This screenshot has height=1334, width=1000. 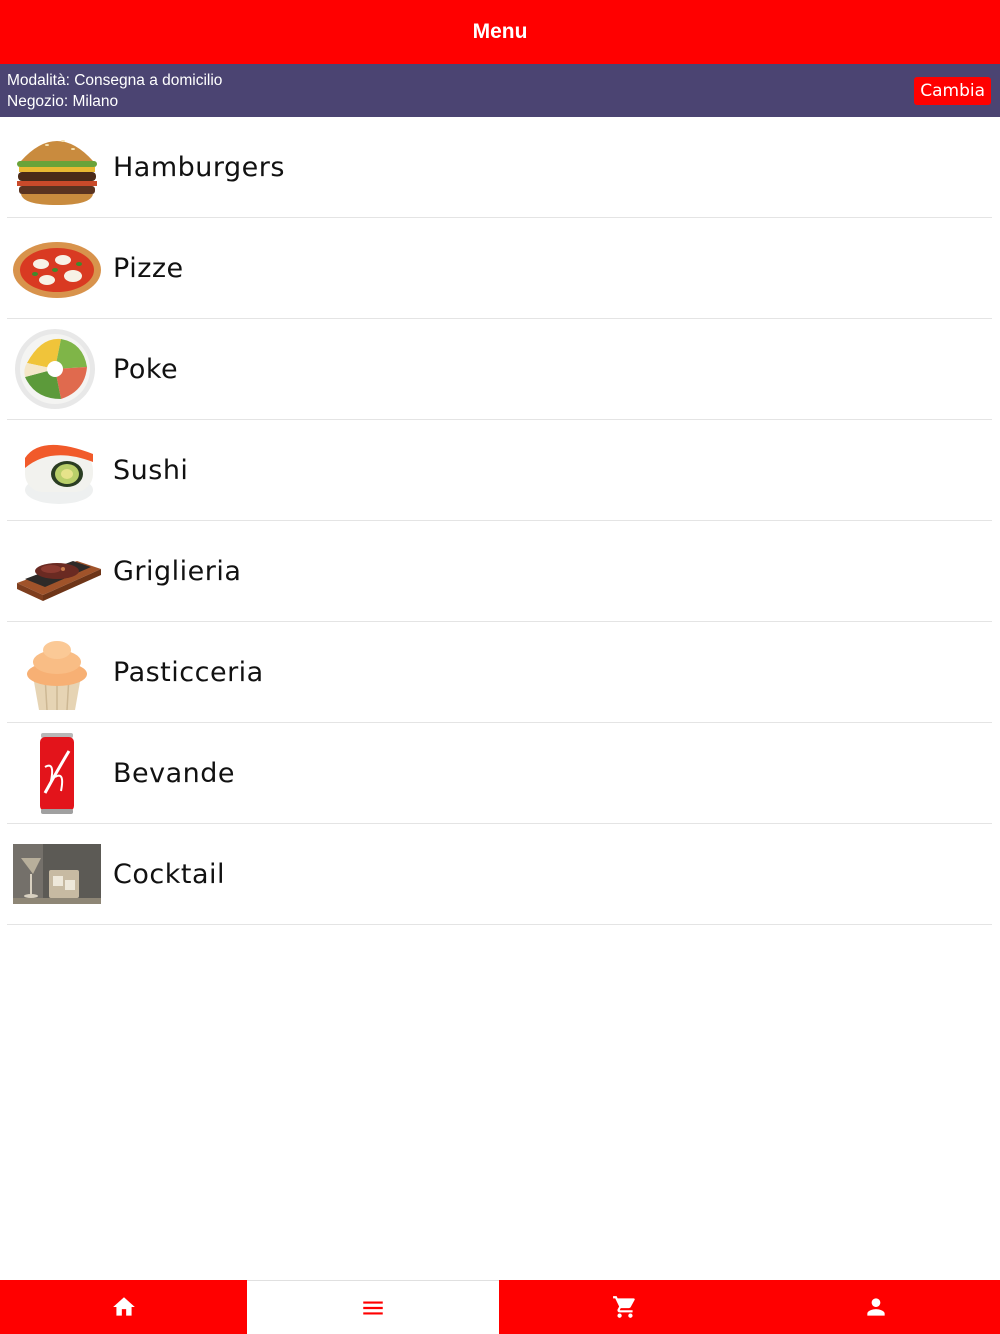 What do you see at coordinates (57, 773) in the screenshot?
I see `soda-can-image` at bounding box center [57, 773].